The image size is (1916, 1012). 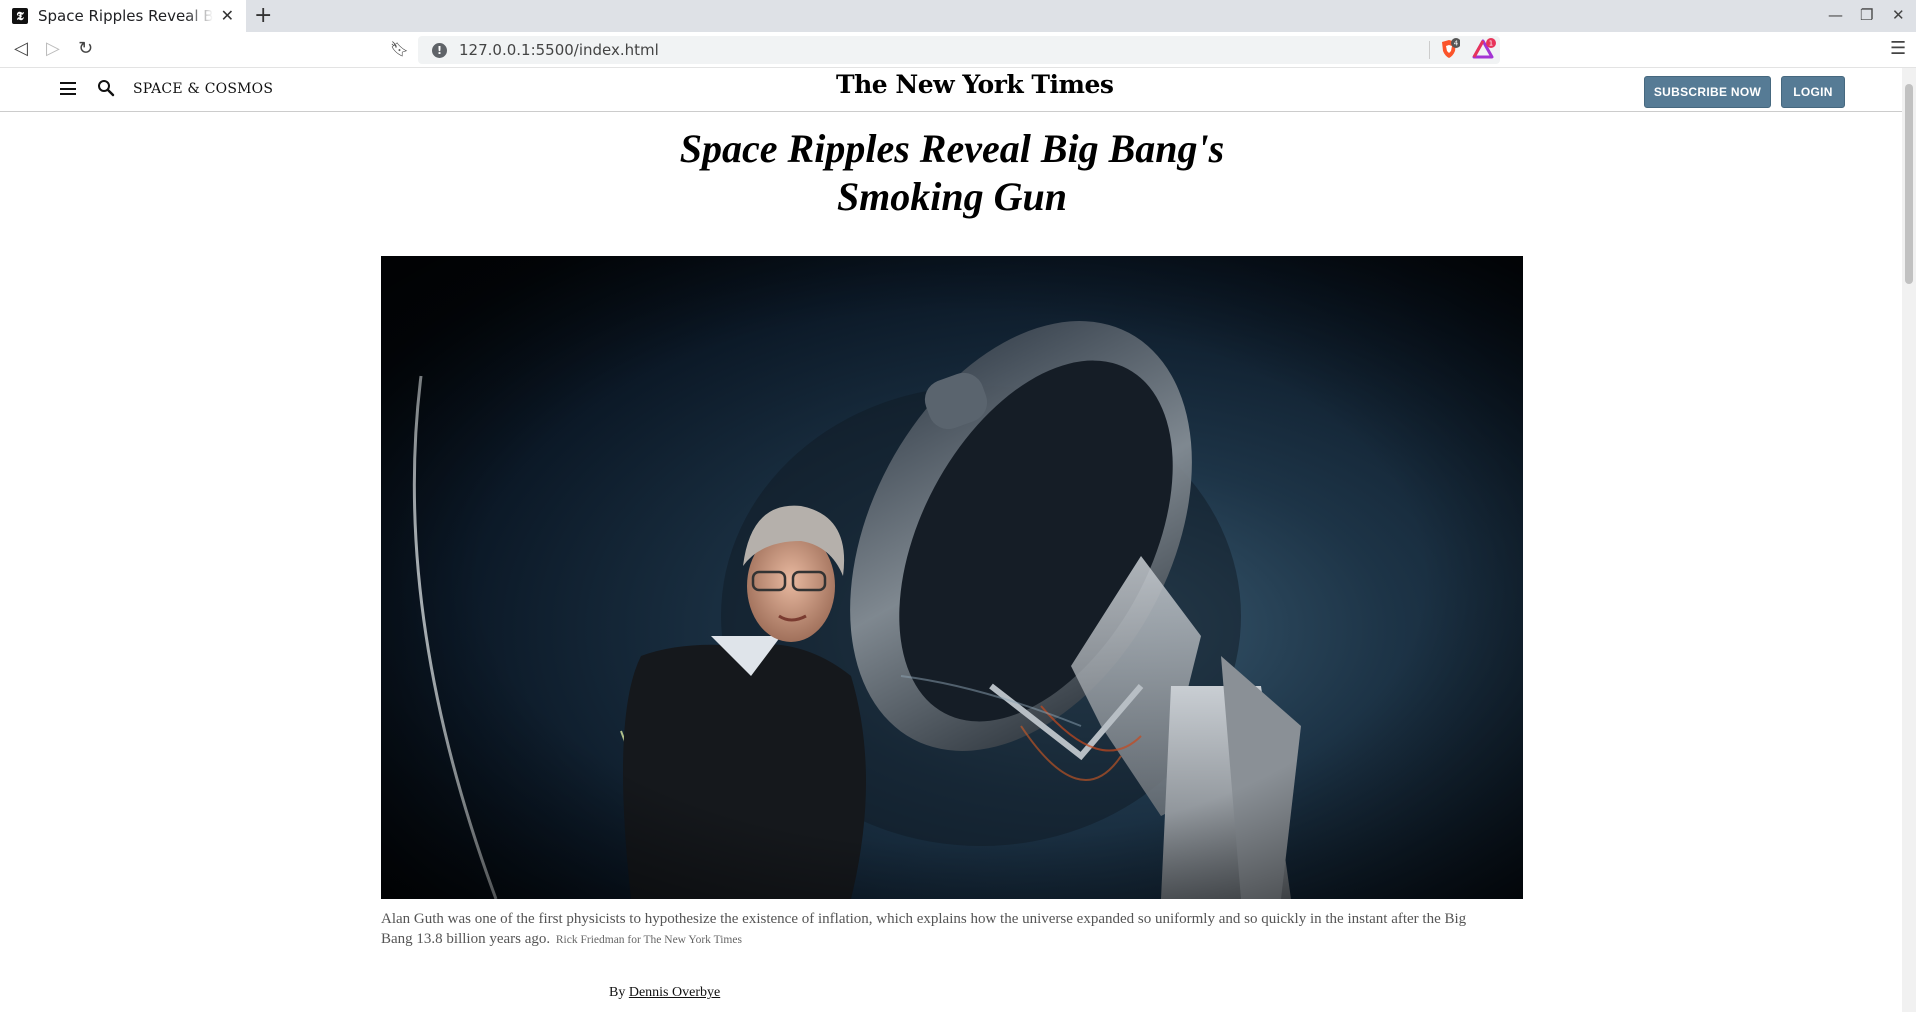 What do you see at coordinates (68, 88) in the screenshot?
I see `hamburger-menu-icon` at bounding box center [68, 88].